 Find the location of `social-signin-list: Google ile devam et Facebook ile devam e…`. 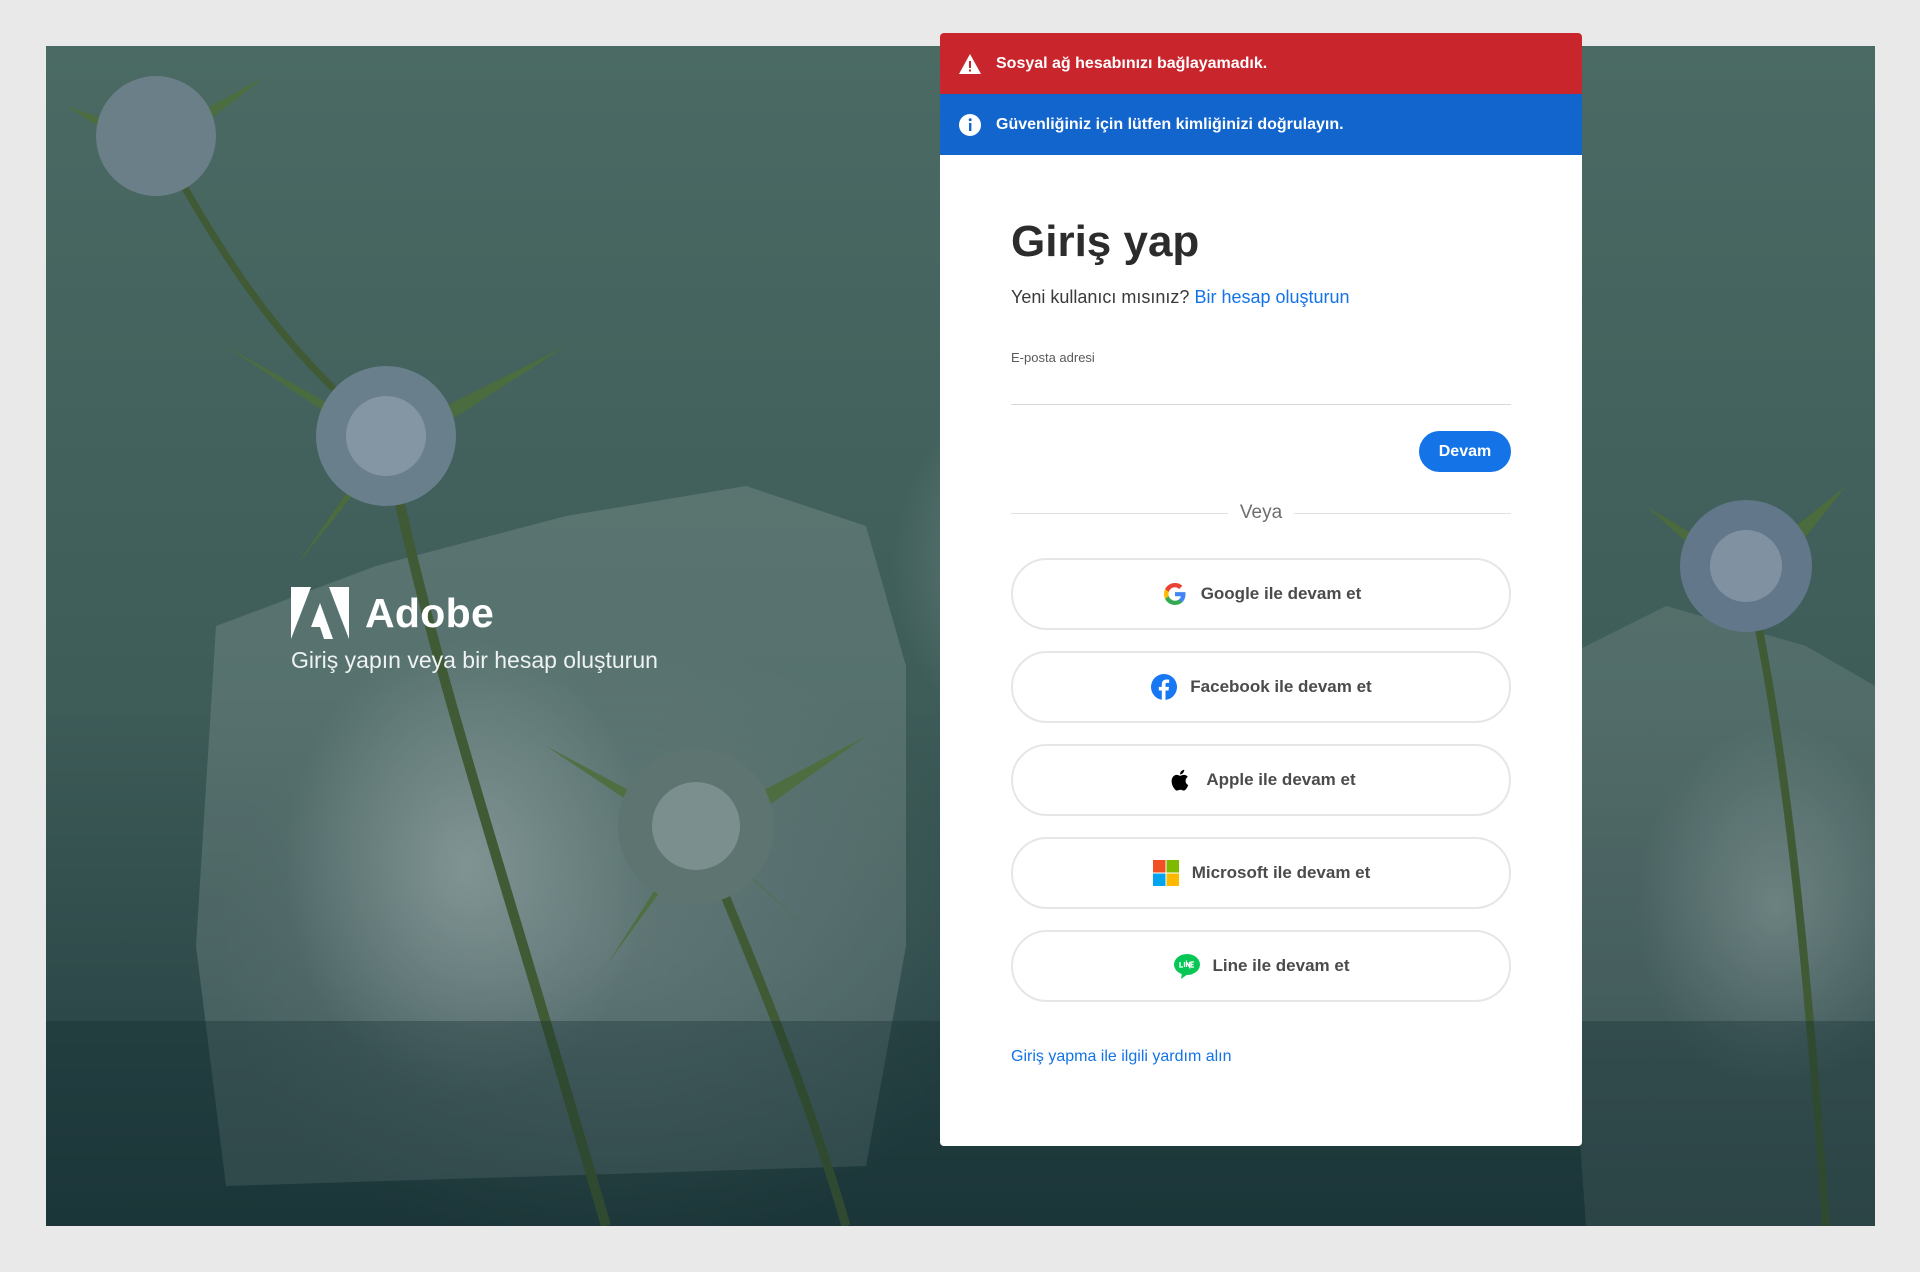

social-signin-list: Google ile devam et Facebook ile devam e… is located at coordinates (1261, 780).